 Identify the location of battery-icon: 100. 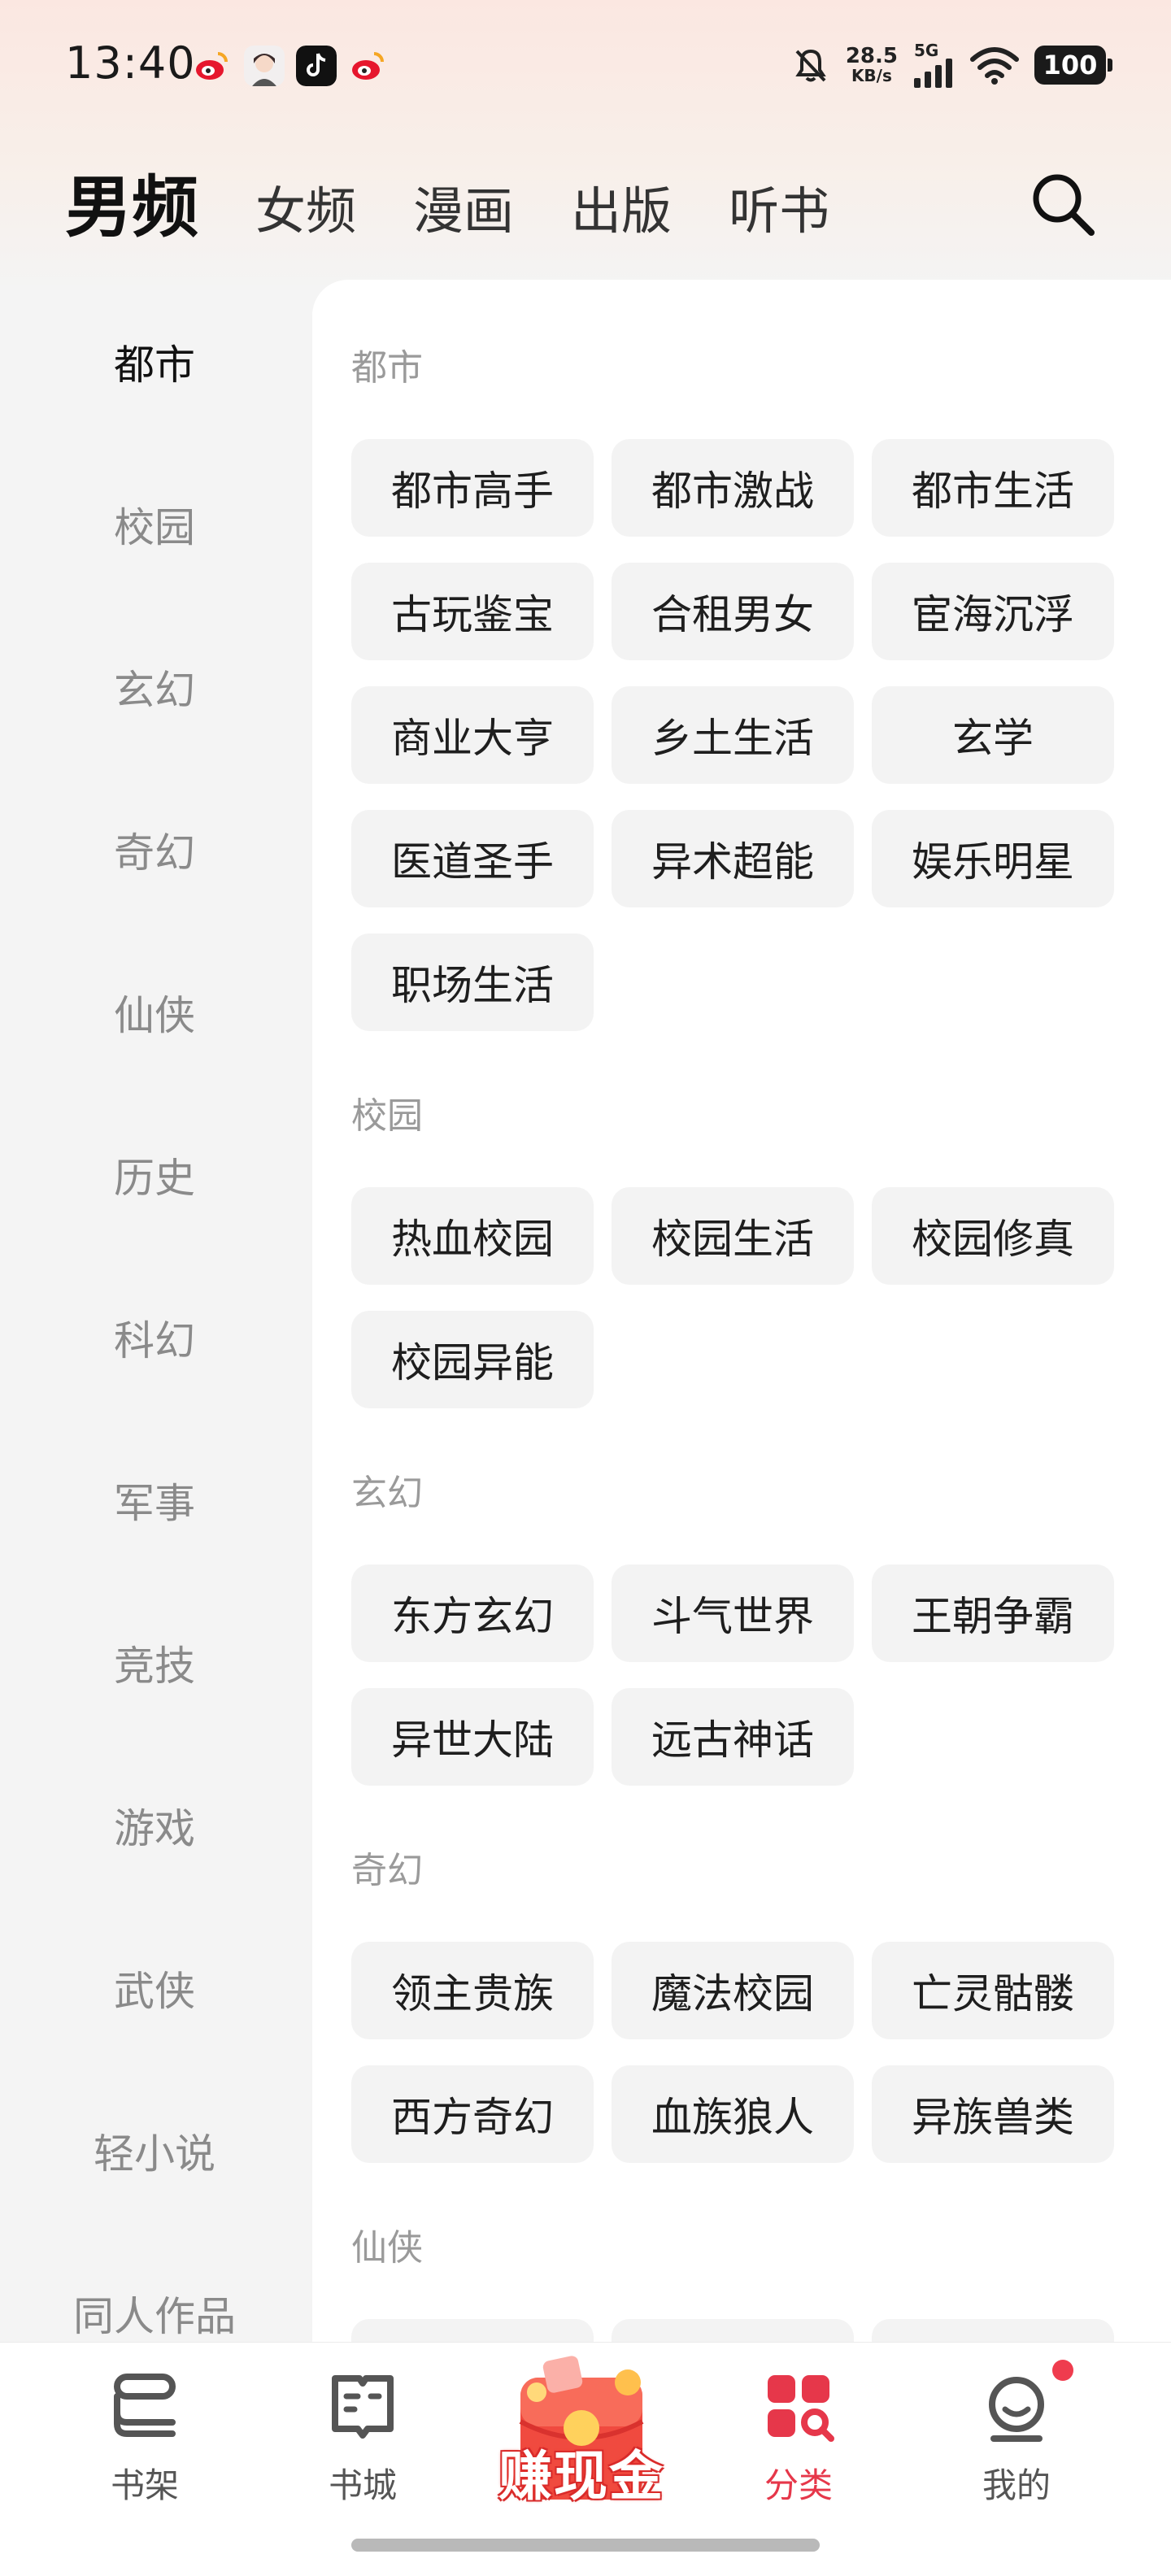
(1073, 66).